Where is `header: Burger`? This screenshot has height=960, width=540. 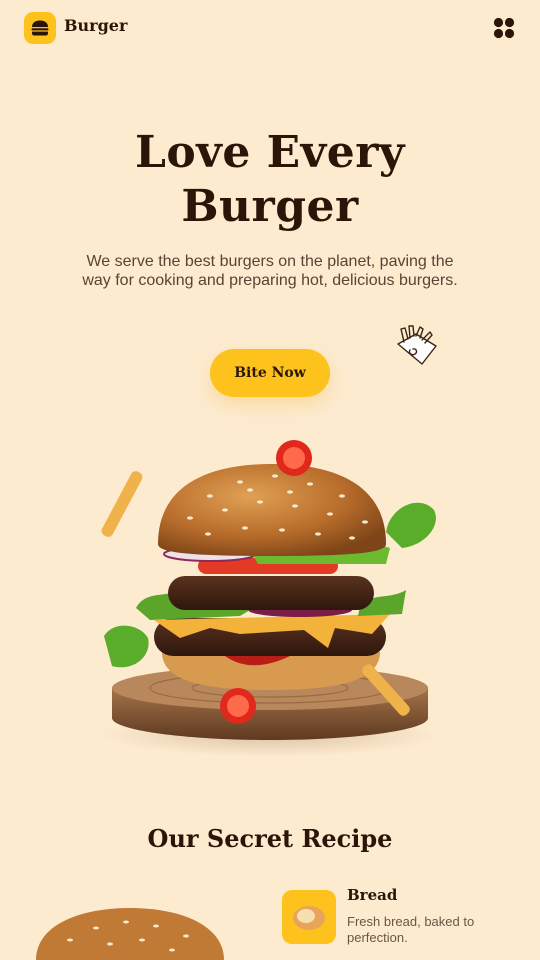 header: Burger is located at coordinates (270, 28).